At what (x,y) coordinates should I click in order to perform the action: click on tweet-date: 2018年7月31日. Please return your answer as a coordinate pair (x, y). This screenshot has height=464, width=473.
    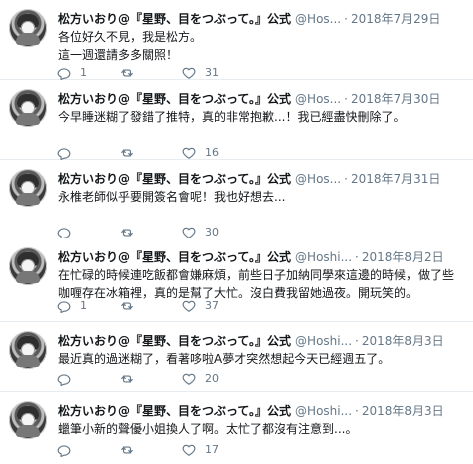
    Looking at the image, I should click on (395, 179).